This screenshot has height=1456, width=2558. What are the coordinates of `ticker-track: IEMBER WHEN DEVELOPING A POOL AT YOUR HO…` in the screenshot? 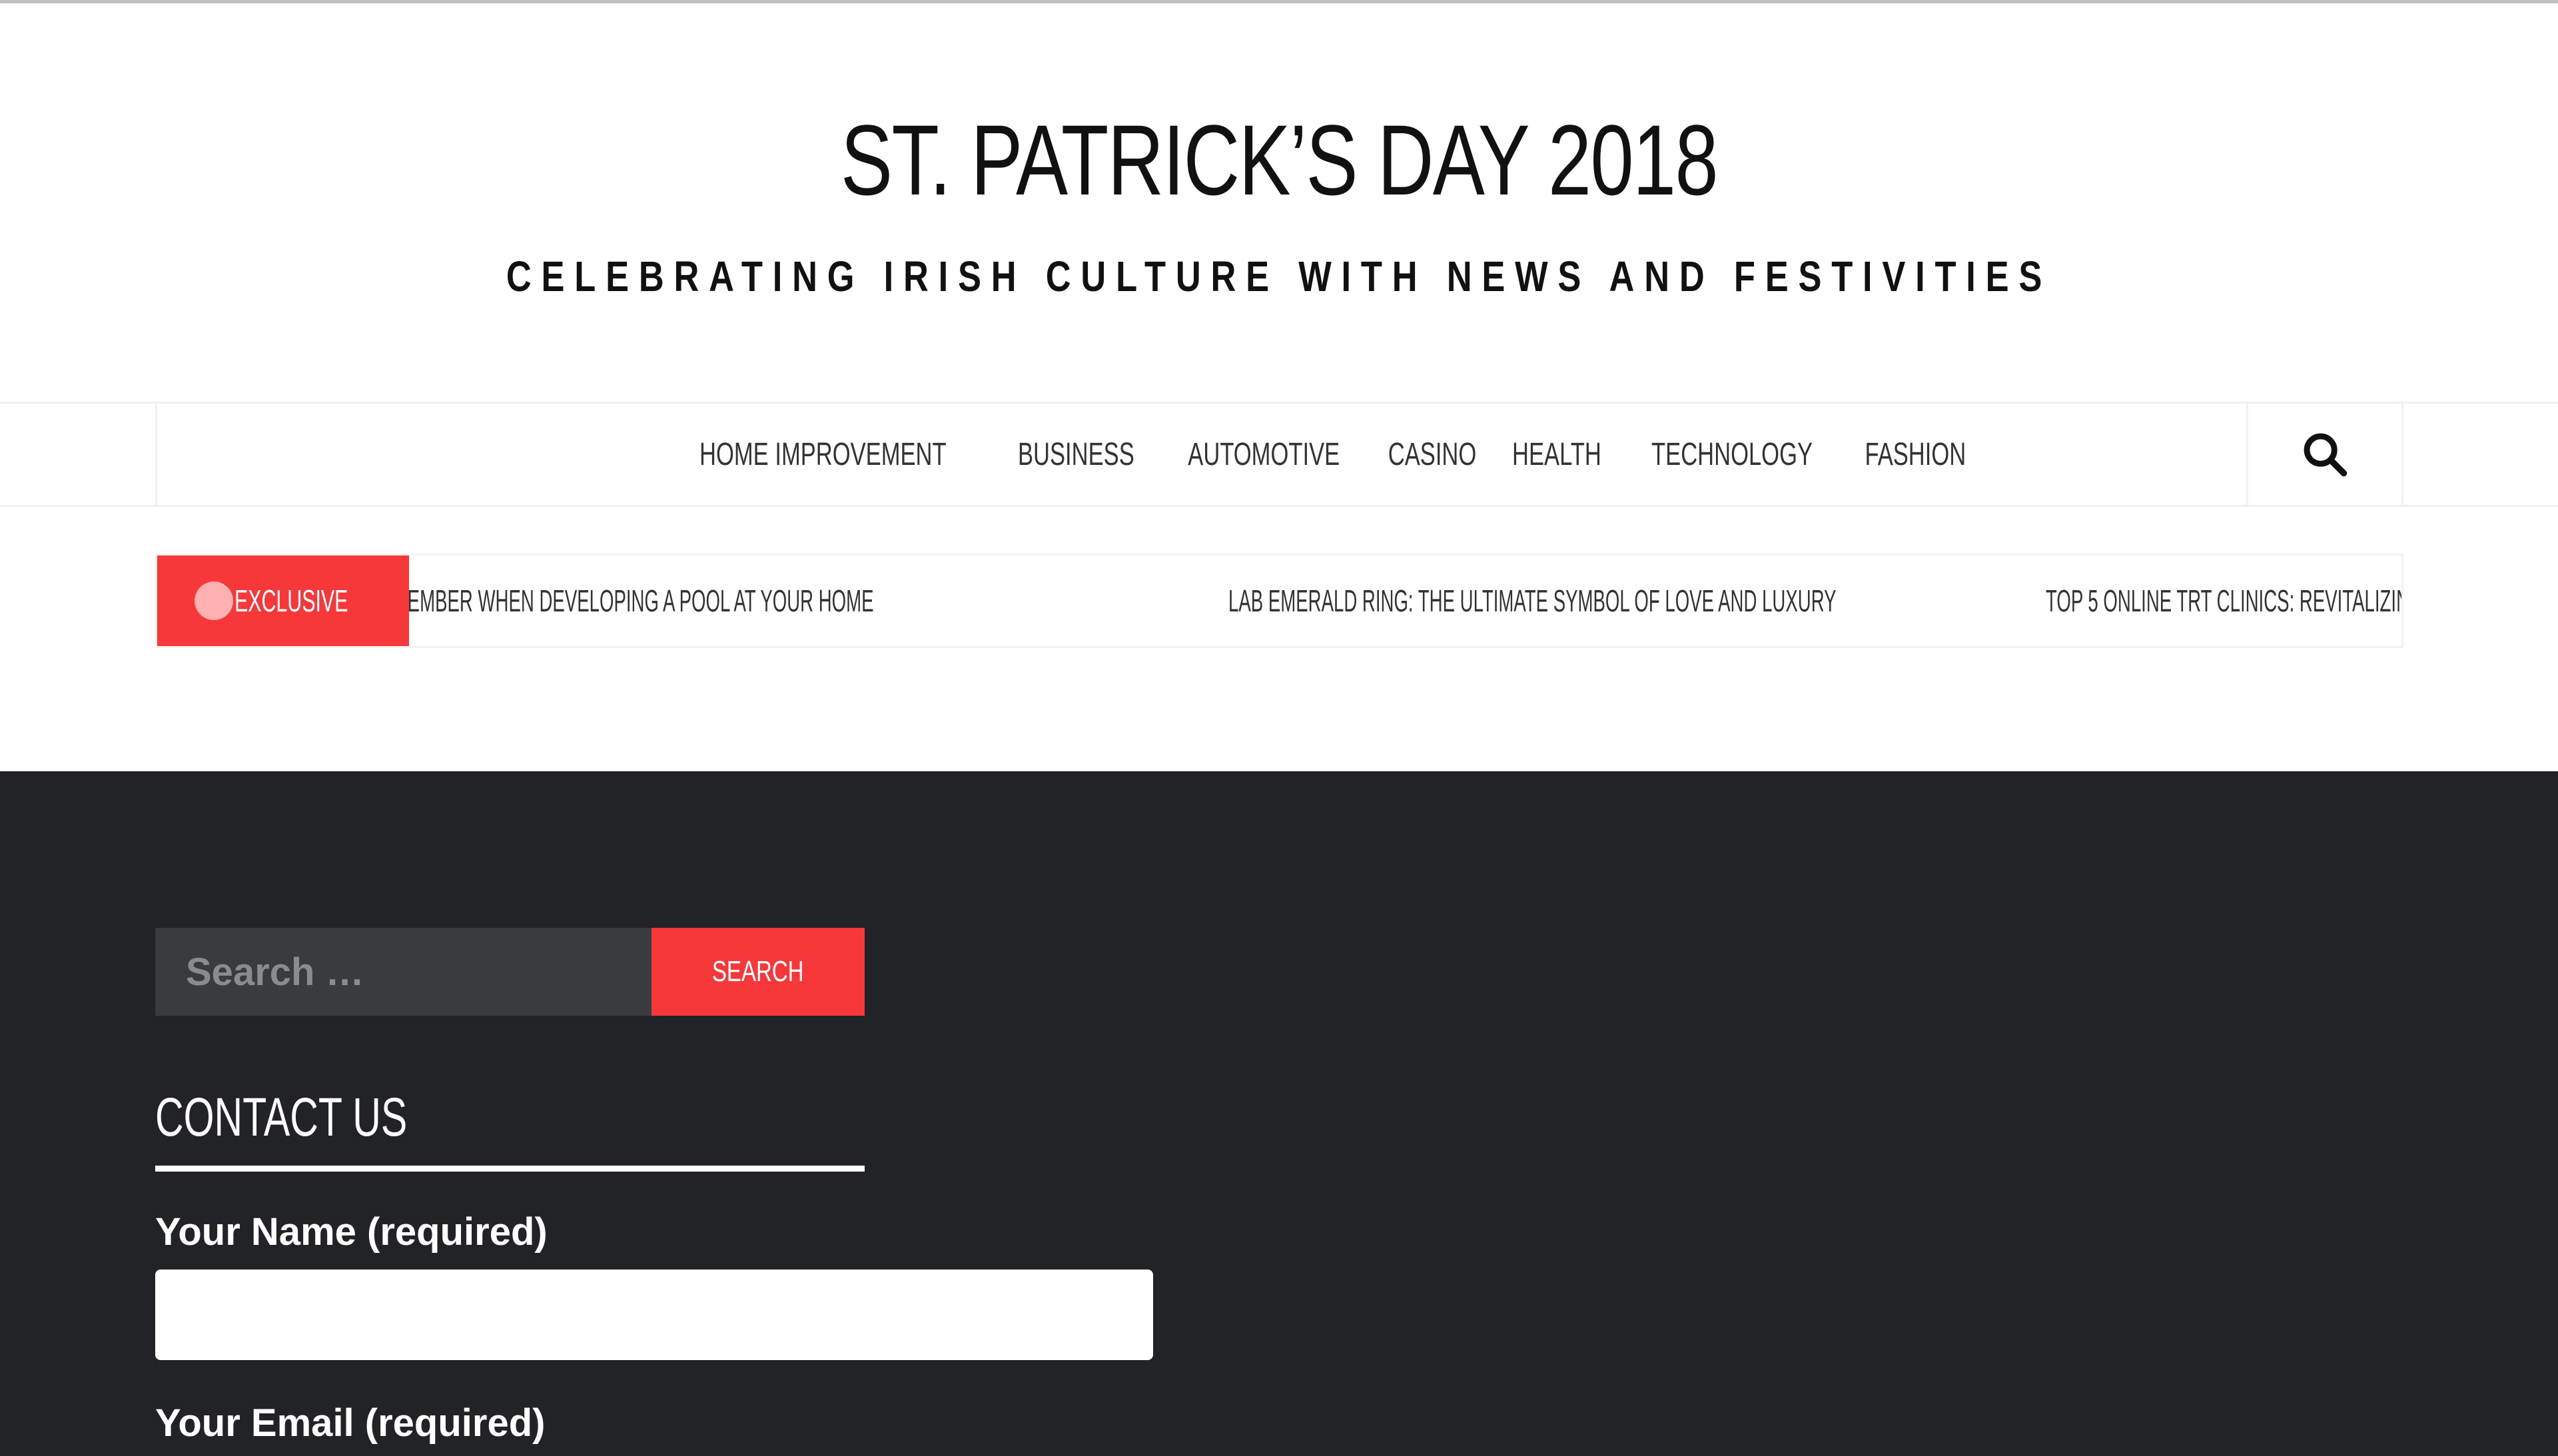 It's located at (1405, 600).